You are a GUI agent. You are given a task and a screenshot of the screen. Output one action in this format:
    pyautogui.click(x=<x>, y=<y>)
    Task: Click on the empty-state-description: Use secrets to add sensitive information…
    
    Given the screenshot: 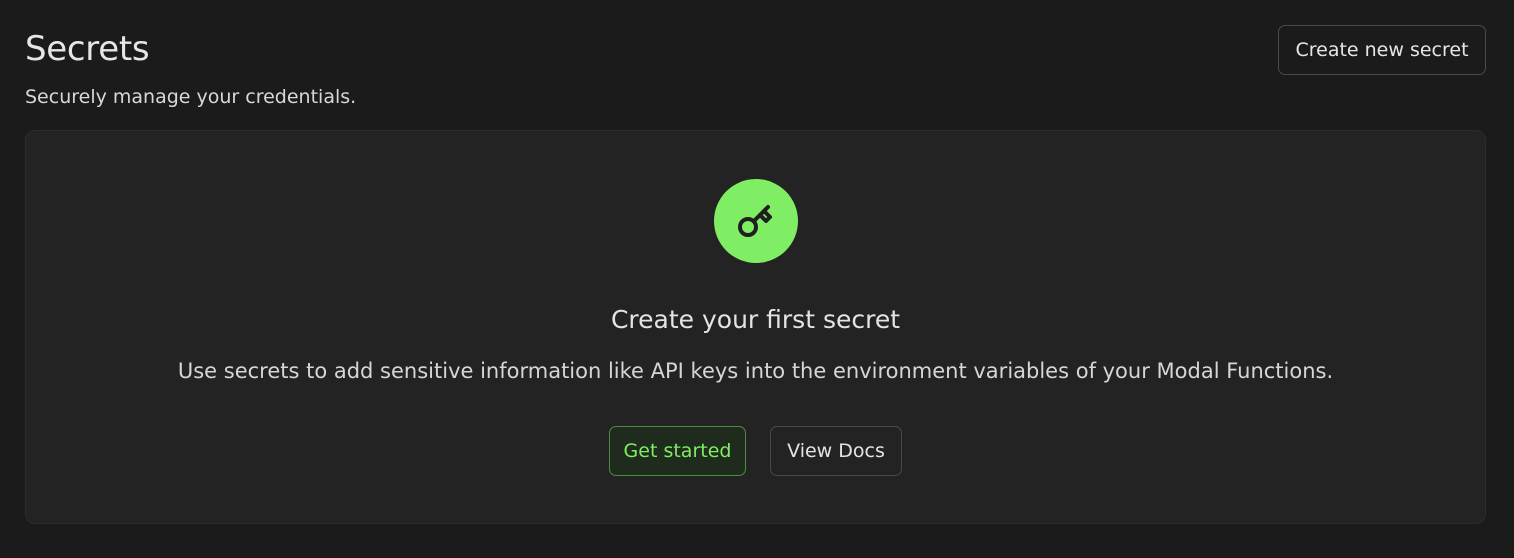 What is the action you would take?
    pyautogui.click(x=755, y=371)
    